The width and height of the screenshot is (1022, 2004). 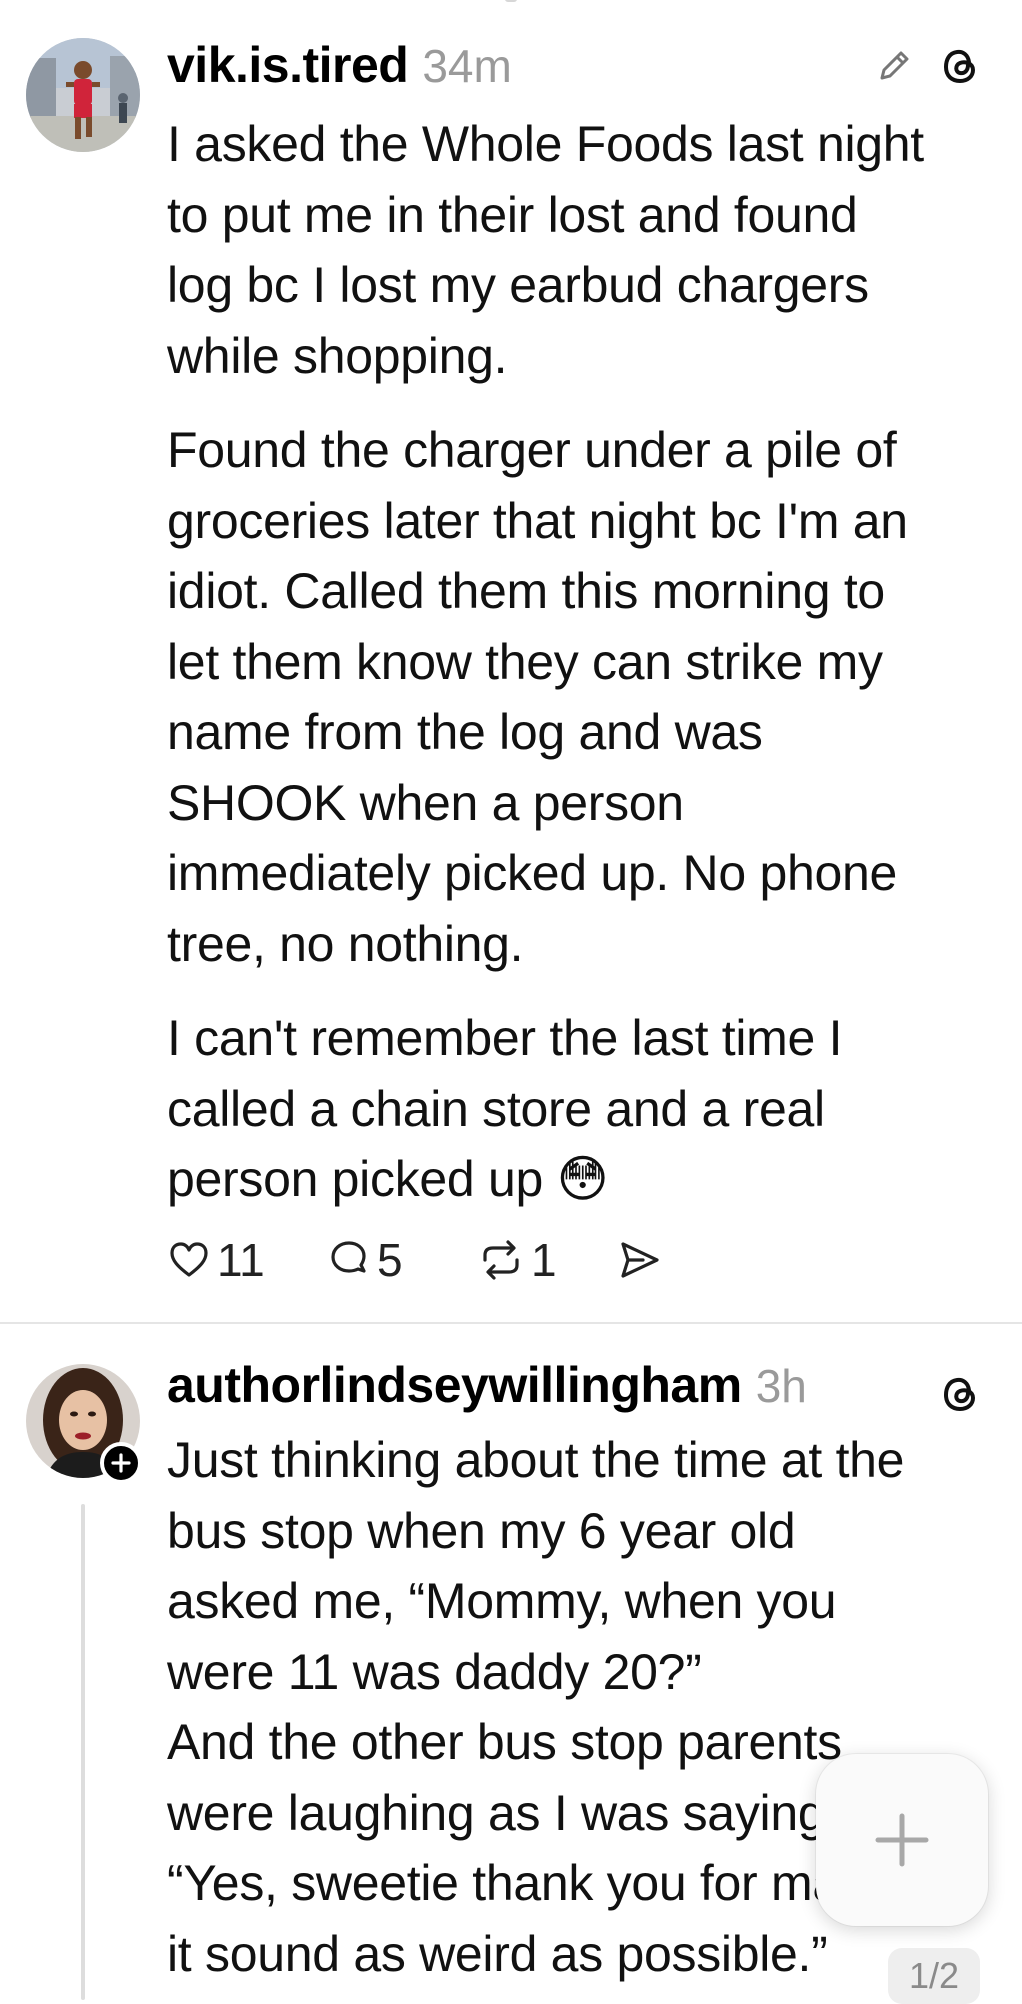 I want to click on post-header: authorlindseywillingham 3h, so click(x=487, y=1386).